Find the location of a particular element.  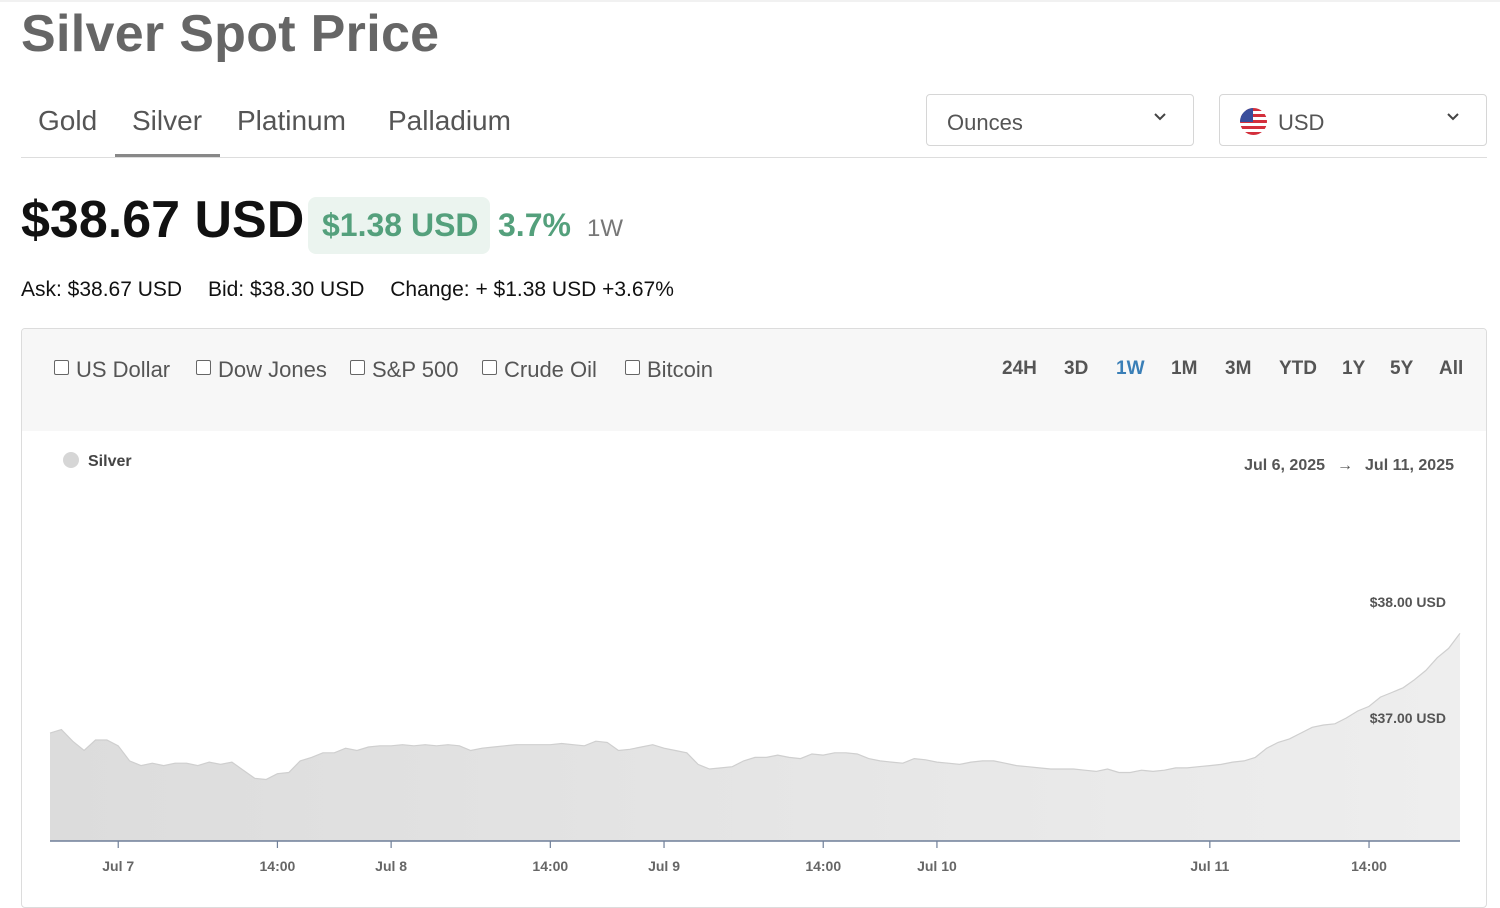

date-range: Jul 6, 2025 → Jul 11, 2025 is located at coordinates (1349, 465).